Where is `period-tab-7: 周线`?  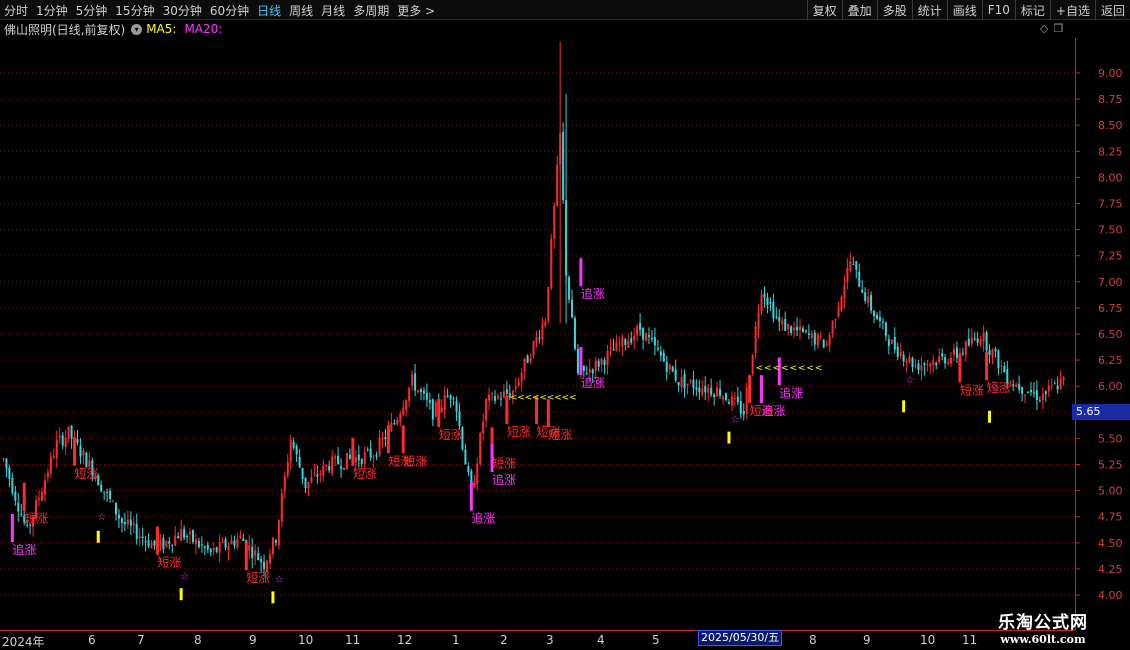 period-tab-7: 周线 is located at coordinates (301, 10).